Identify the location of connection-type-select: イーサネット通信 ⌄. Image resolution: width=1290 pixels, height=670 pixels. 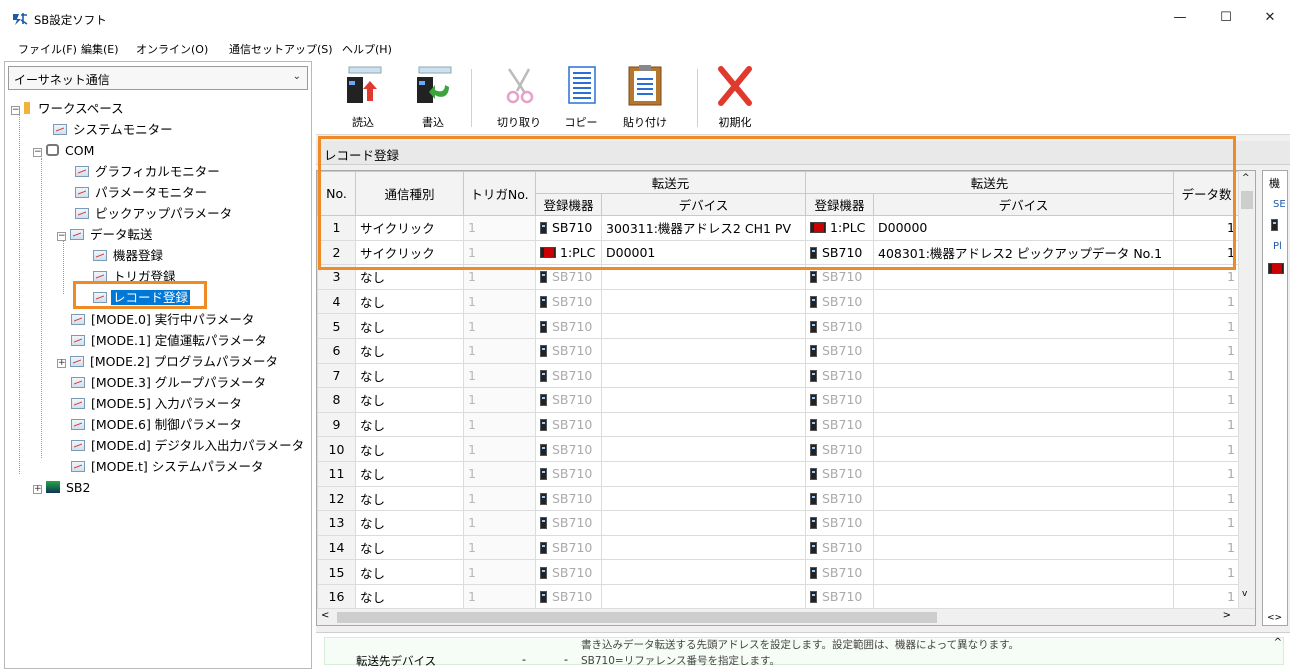
(158, 78).